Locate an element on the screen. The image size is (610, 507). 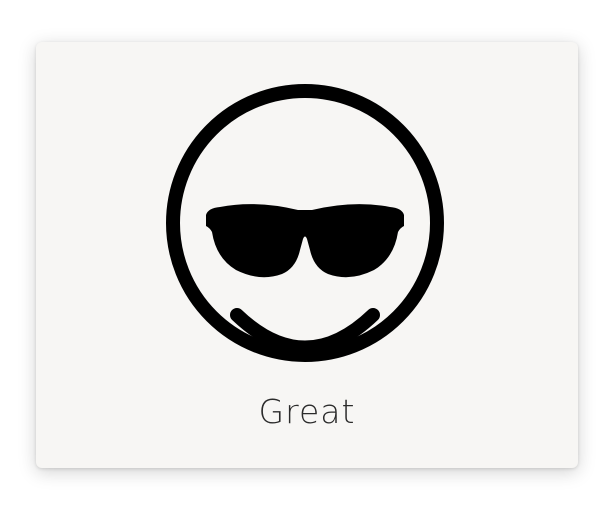
option-label: Great is located at coordinates (307, 411).